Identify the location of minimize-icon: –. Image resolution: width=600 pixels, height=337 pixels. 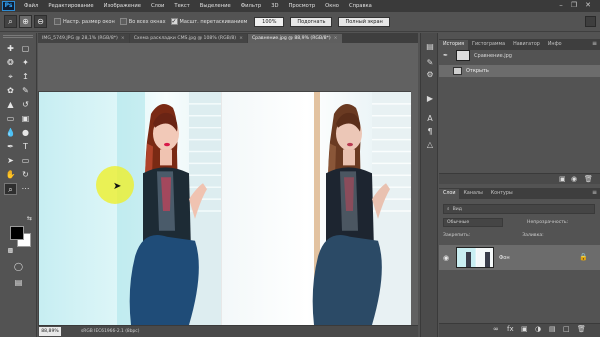
(561, 5).